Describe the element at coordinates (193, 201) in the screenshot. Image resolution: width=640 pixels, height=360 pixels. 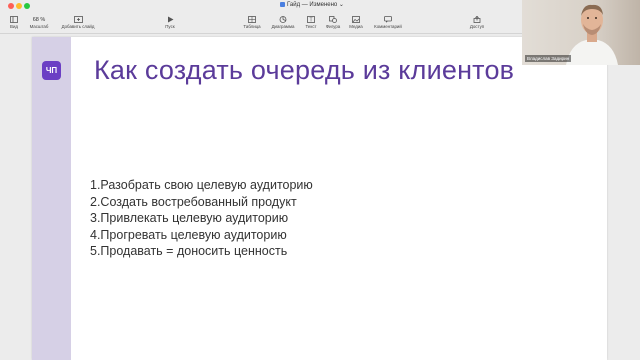
I see `list-item: 2.Создать востребованный продукт` at that location.